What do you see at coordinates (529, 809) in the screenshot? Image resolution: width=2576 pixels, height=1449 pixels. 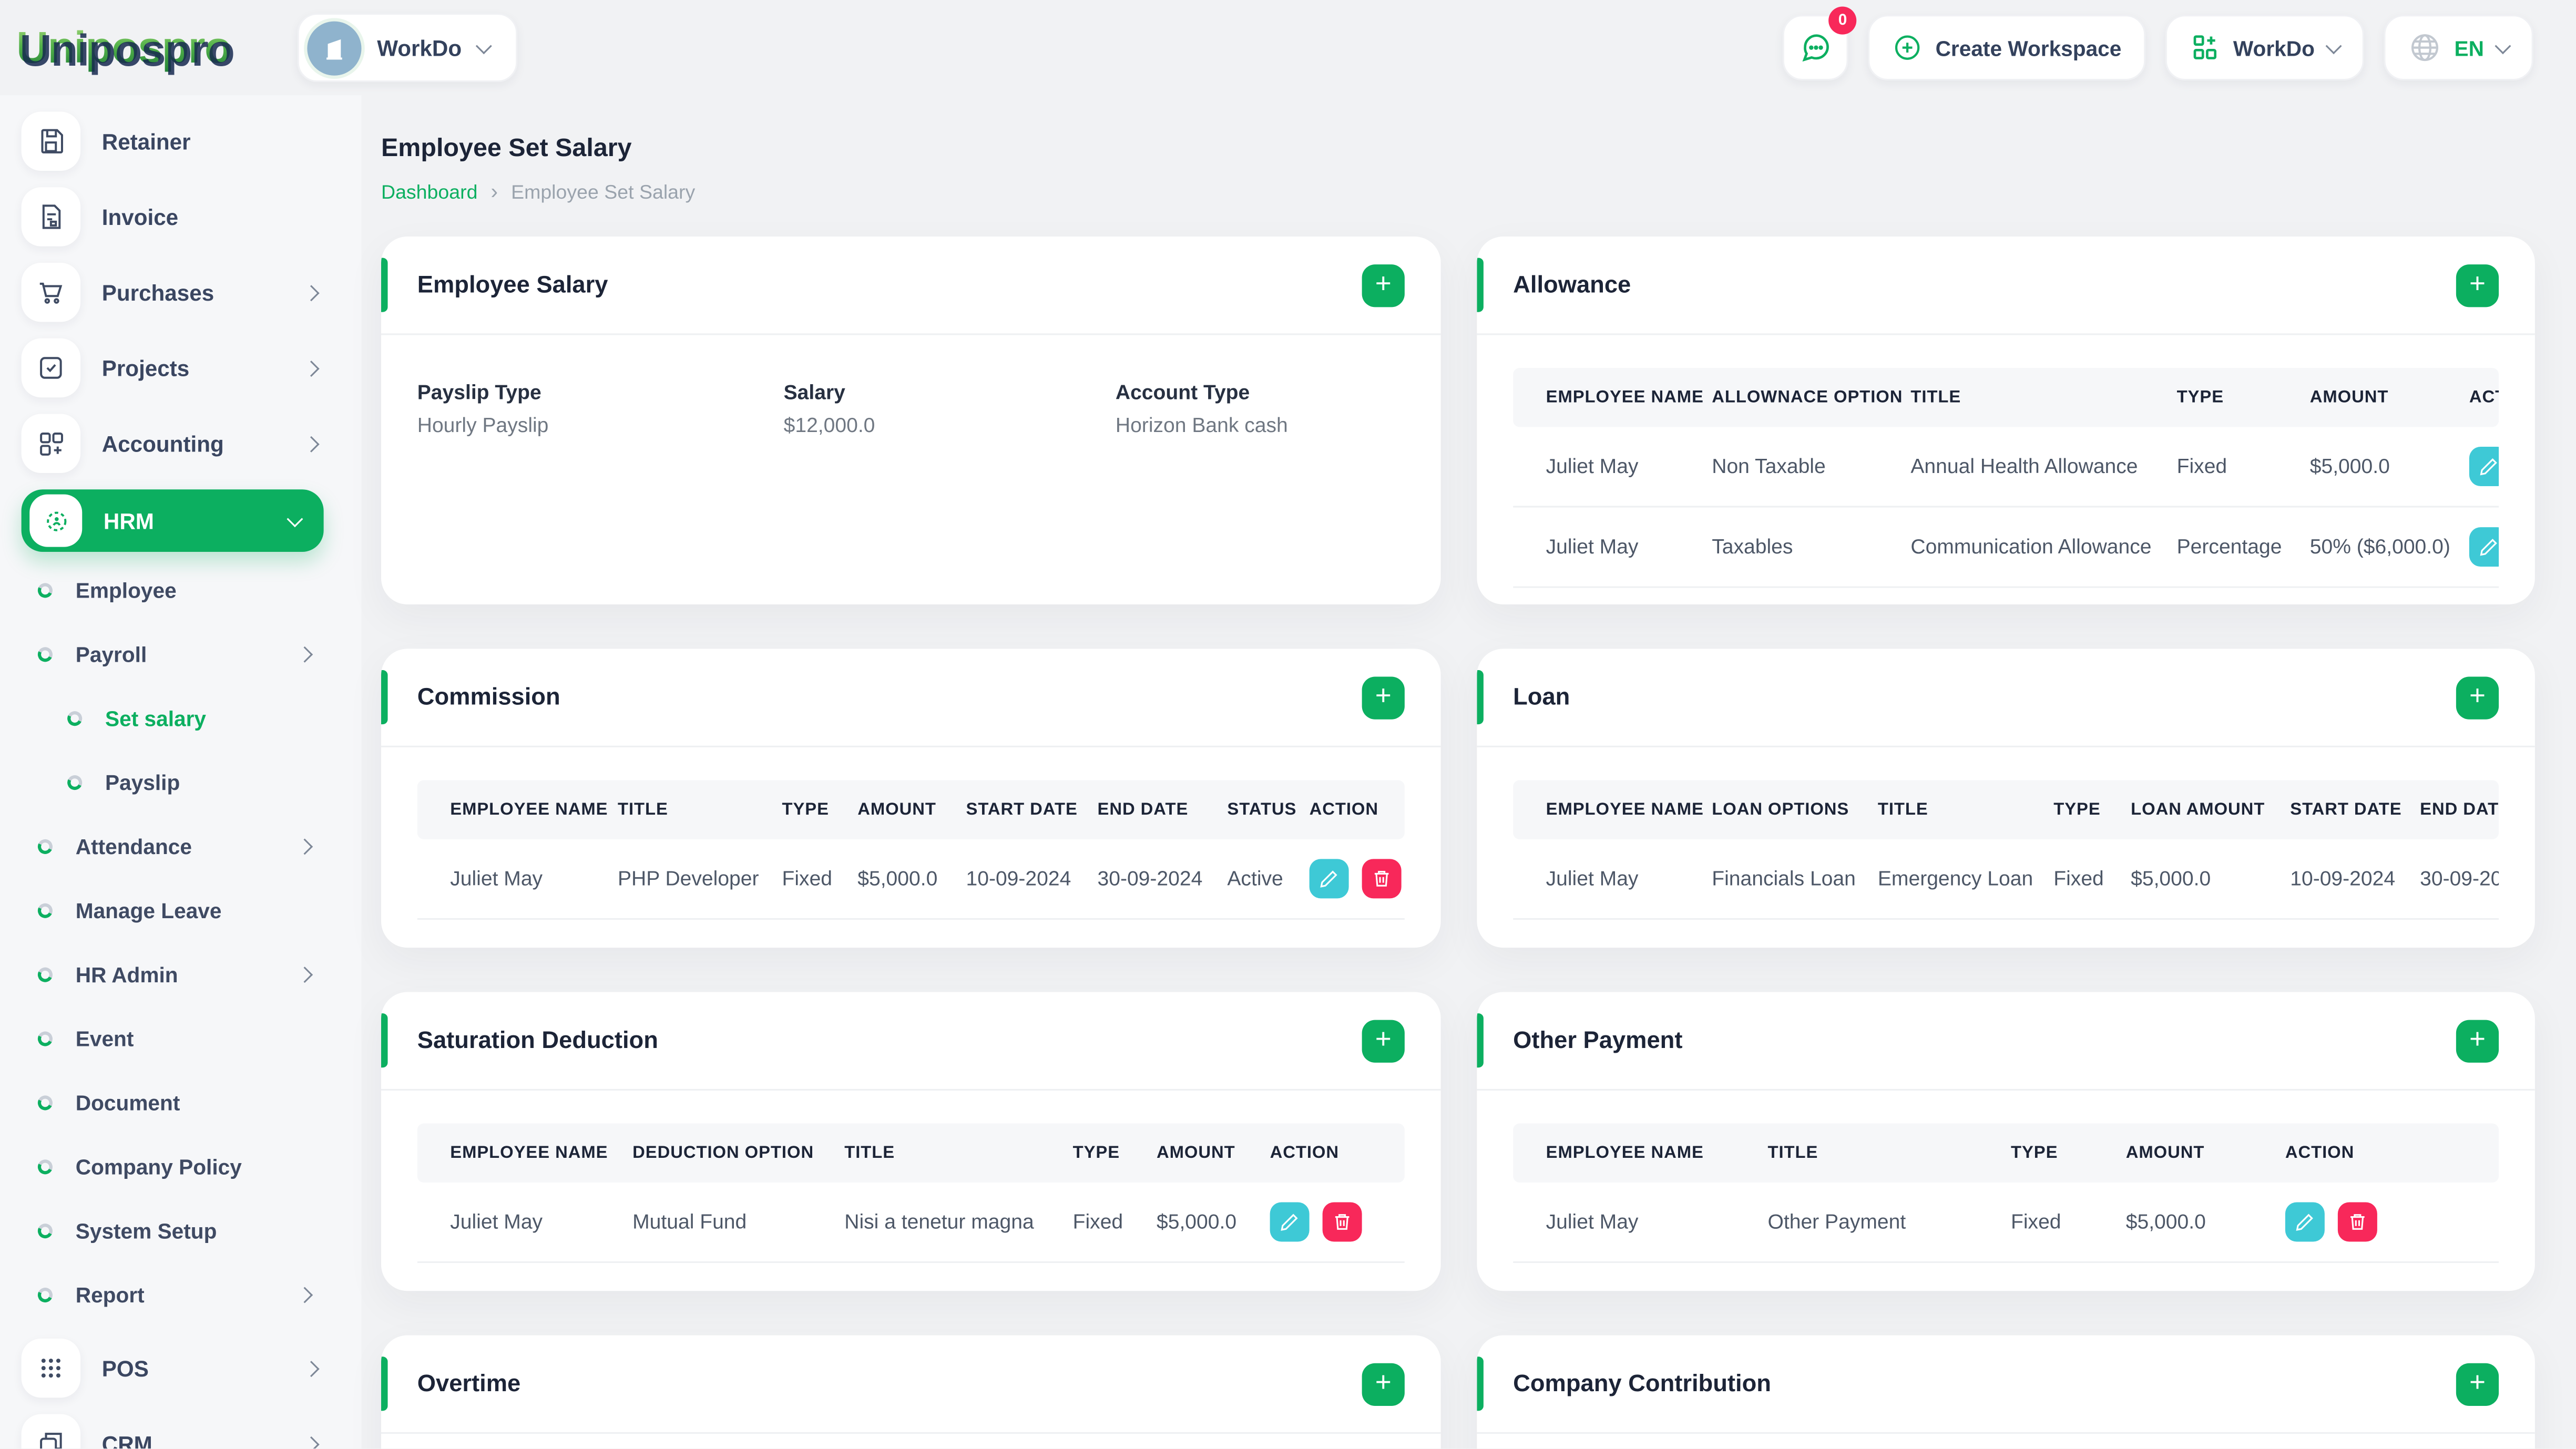 I see `column-header: EMPLOYEE NAME` at bounding box center [529, 809].